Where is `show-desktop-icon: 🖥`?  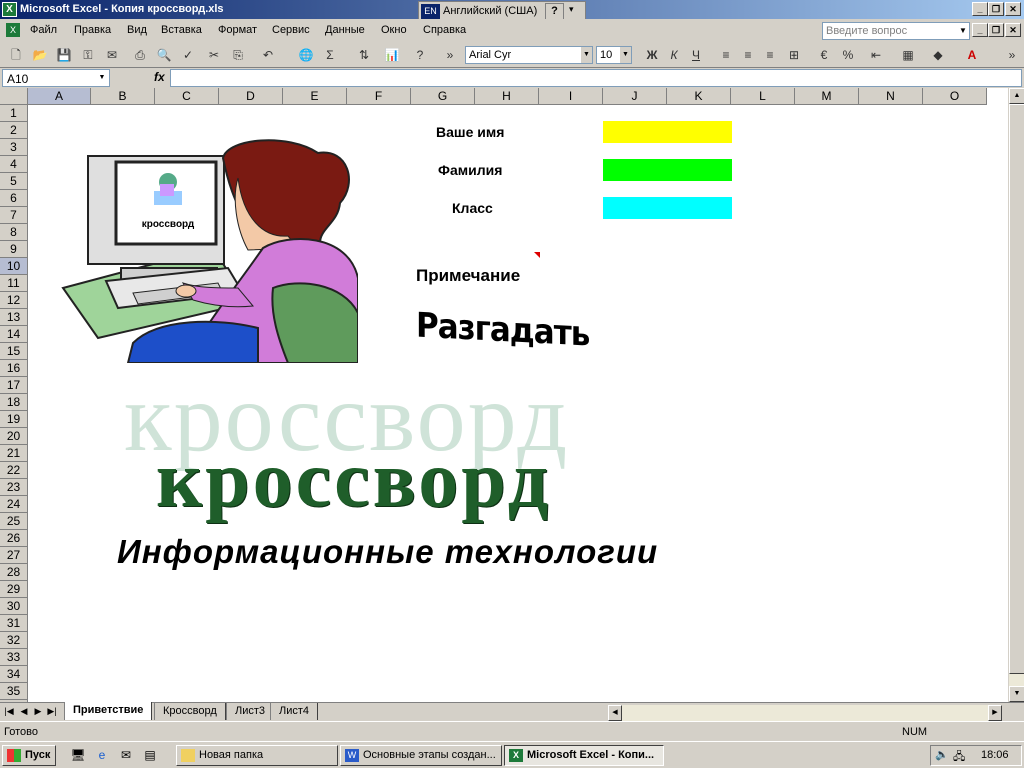
show-desktop-icon: 🖥 is located at coordinates (78, 755).